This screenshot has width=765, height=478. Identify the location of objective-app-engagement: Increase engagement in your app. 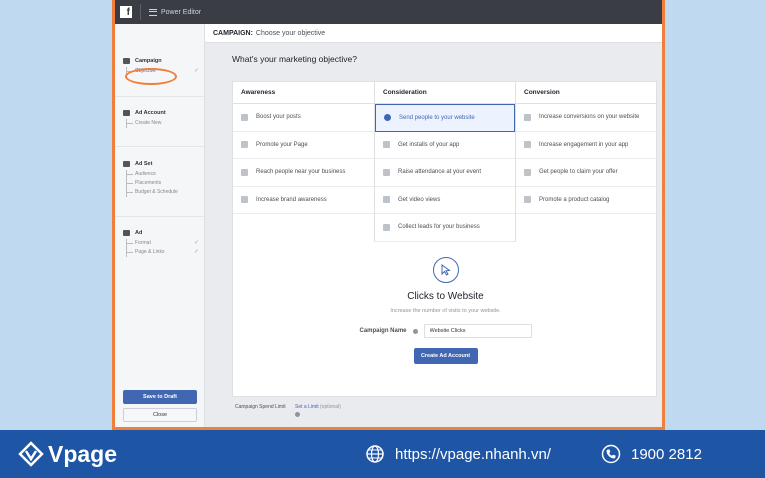
(587, 145).